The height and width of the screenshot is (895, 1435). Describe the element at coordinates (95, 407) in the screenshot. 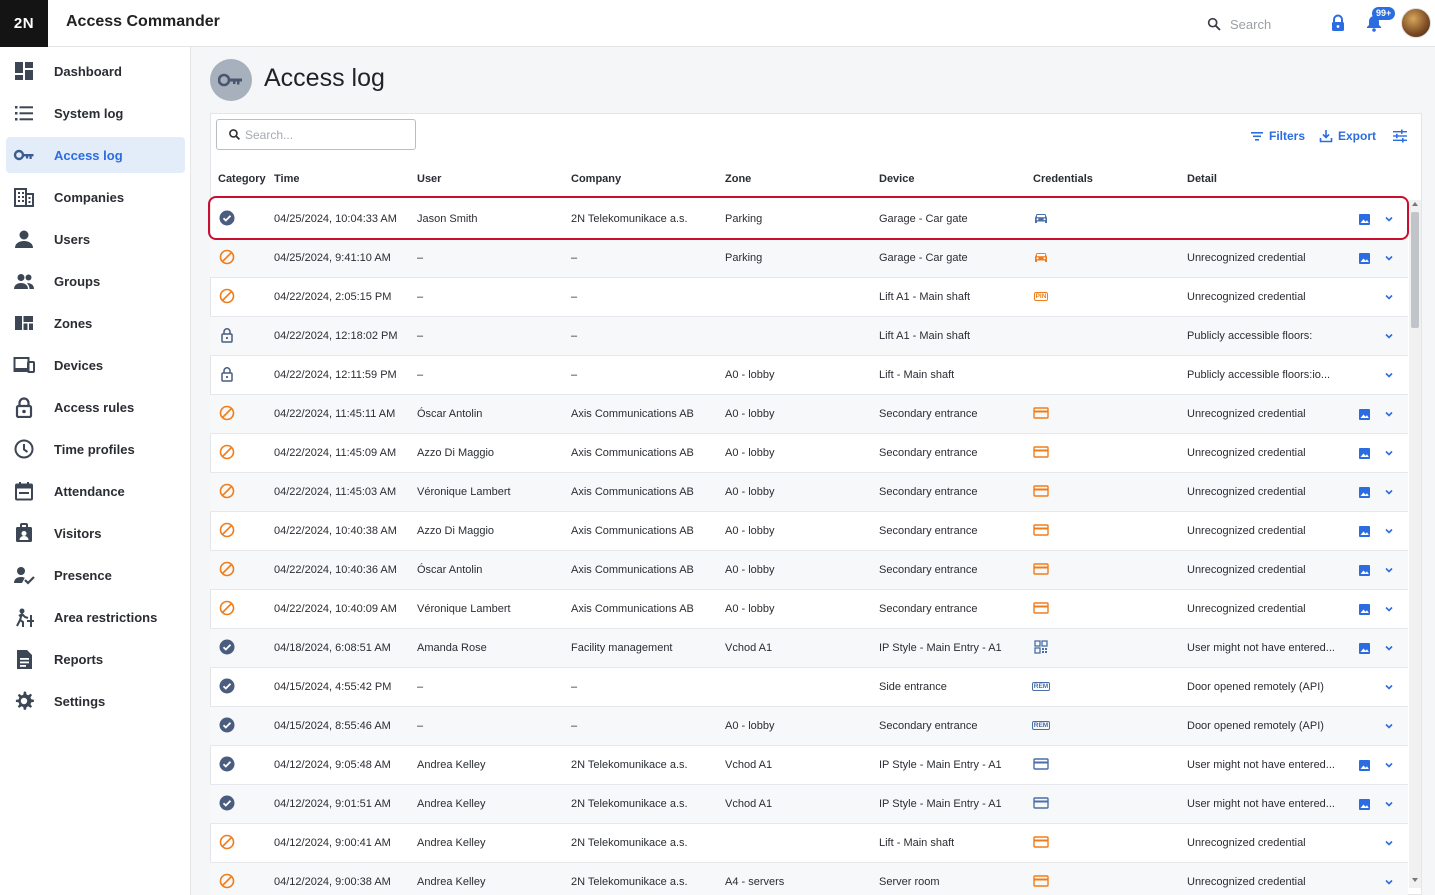

I see `sidebar-item-access-rules: Access rules` at that location.